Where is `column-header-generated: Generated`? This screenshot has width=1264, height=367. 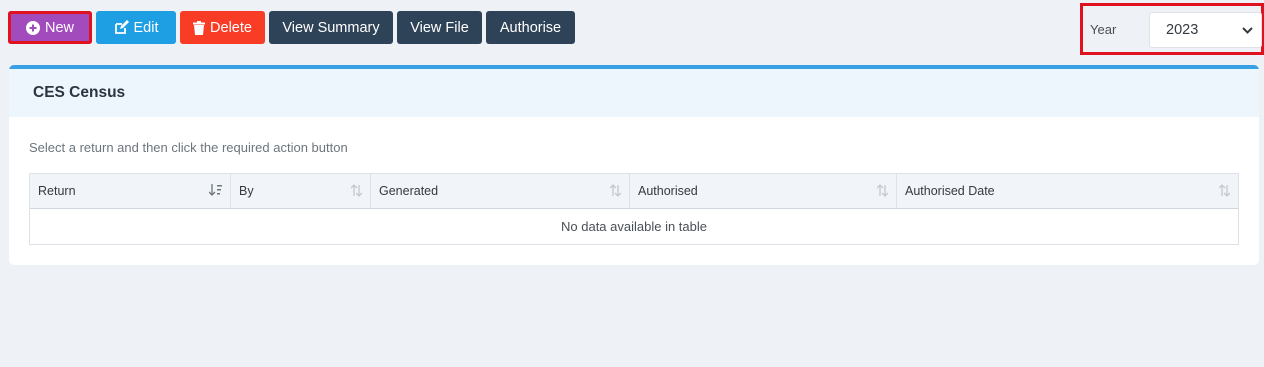
column-header-generated: Generated is located at coordinates (500, 191).